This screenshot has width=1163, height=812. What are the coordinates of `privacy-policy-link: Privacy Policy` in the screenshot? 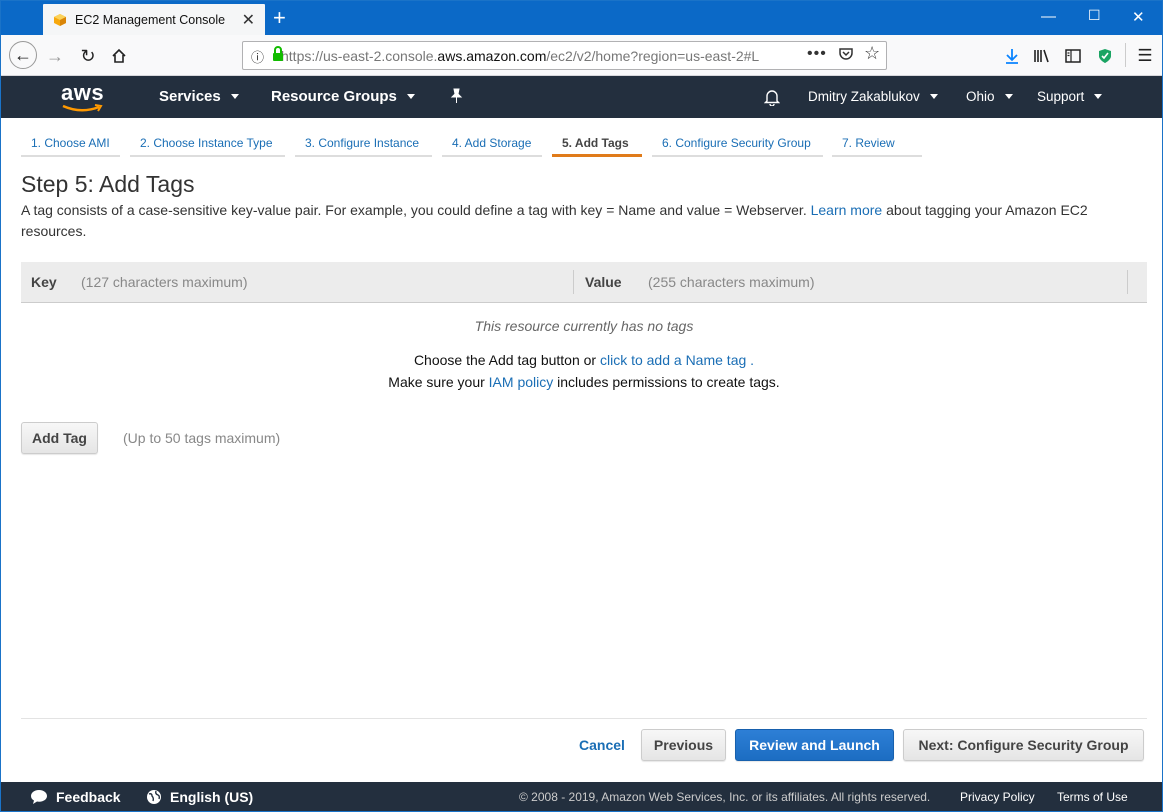 It's located at (997, 797).